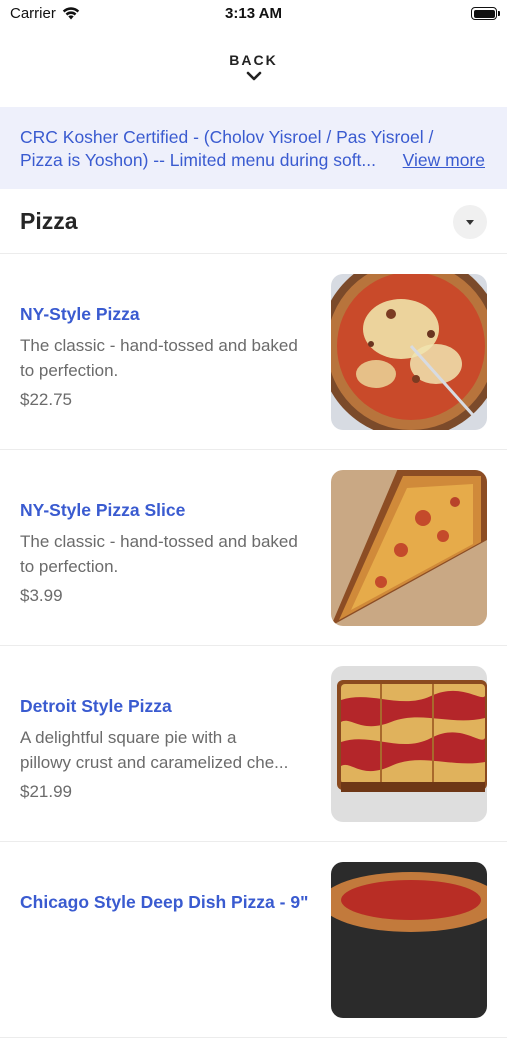  I want to click on item-price: $3.99, so click(41, 595).